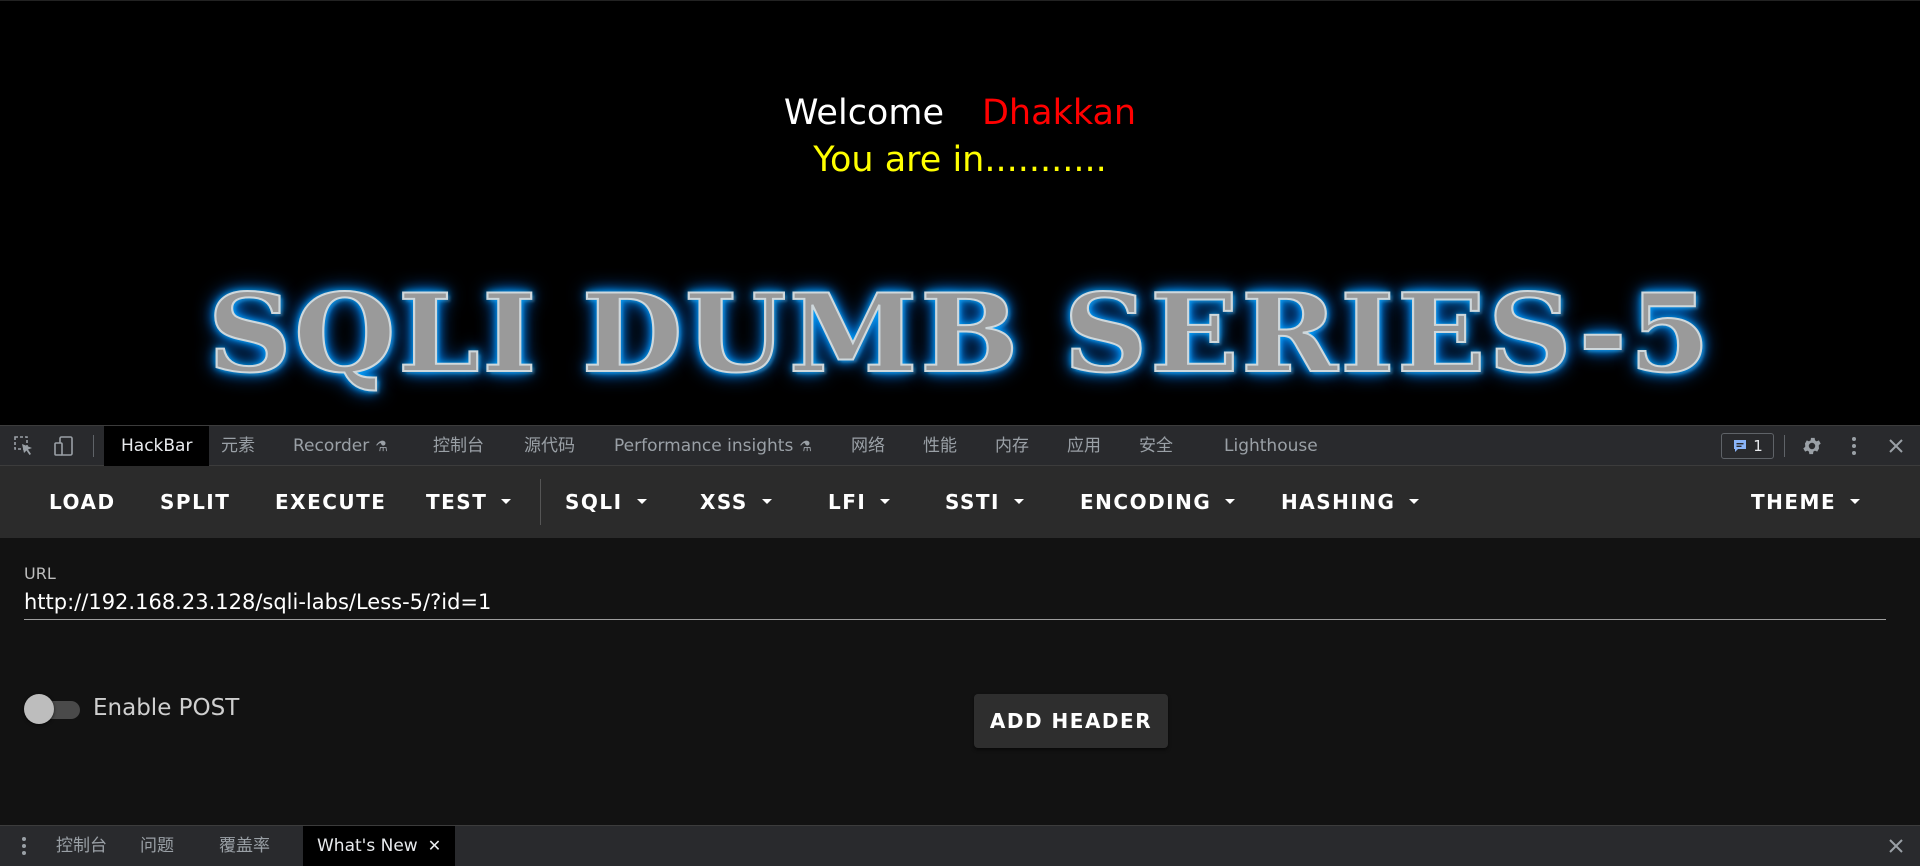 The height and width of the screenshot is (866, 1920). What do you see at coordinates (195, 502) in the screenshot?
I see `split-button: SPLIT` at bounding box center [195, 502].